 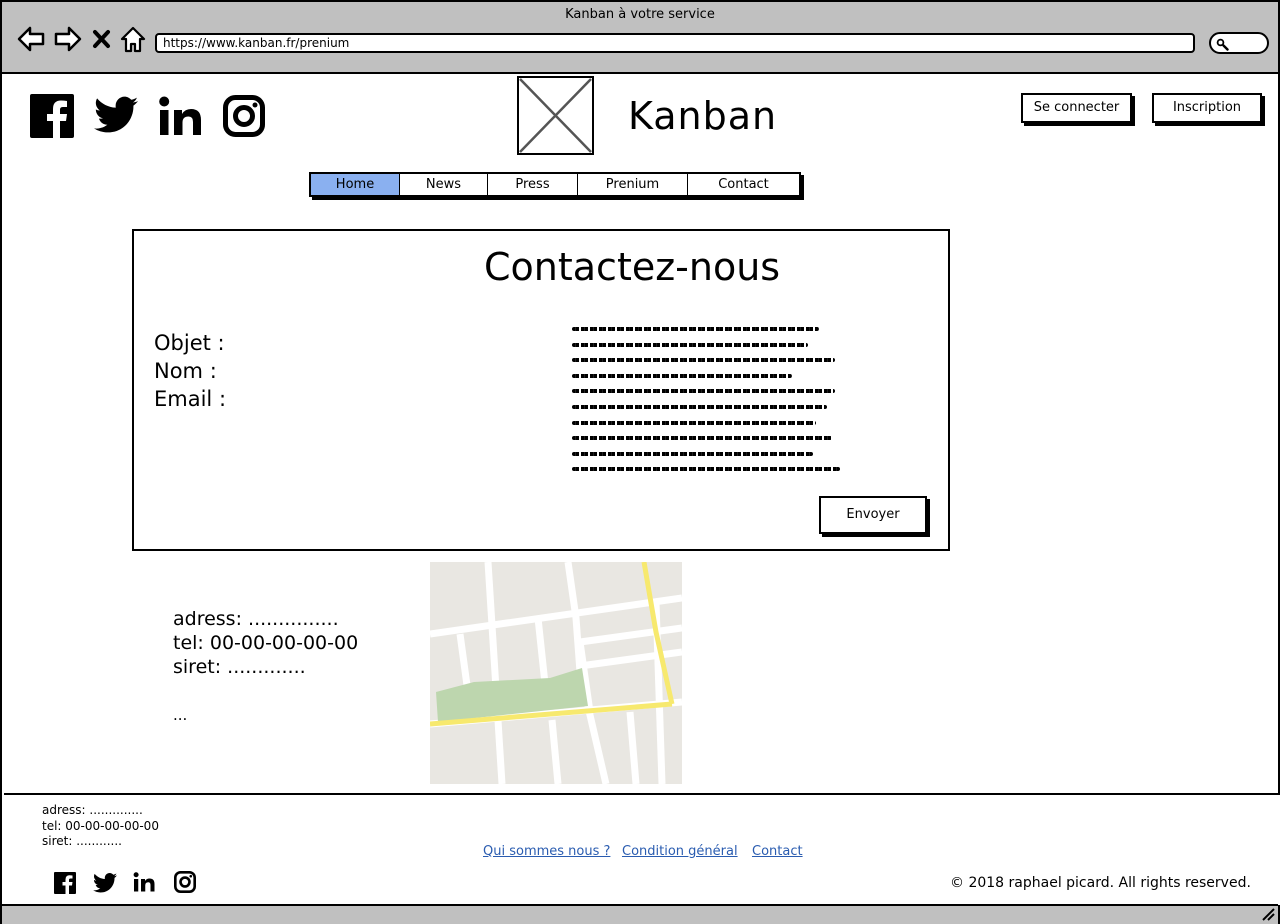 I want to click on message-text-placeholder, so click(x=706, y=405).